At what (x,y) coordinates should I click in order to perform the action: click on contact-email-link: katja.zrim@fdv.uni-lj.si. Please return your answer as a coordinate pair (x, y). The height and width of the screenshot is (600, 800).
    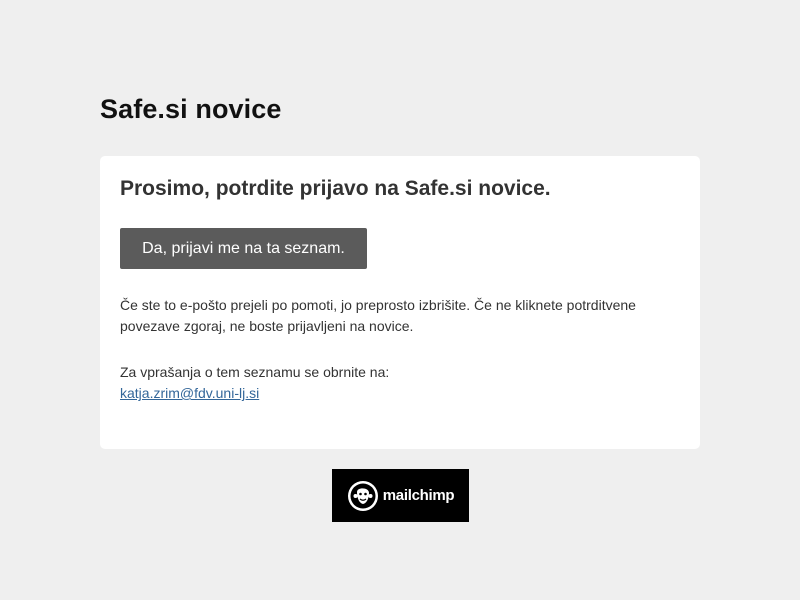
    Looking at the image, I should click on (189, 393).